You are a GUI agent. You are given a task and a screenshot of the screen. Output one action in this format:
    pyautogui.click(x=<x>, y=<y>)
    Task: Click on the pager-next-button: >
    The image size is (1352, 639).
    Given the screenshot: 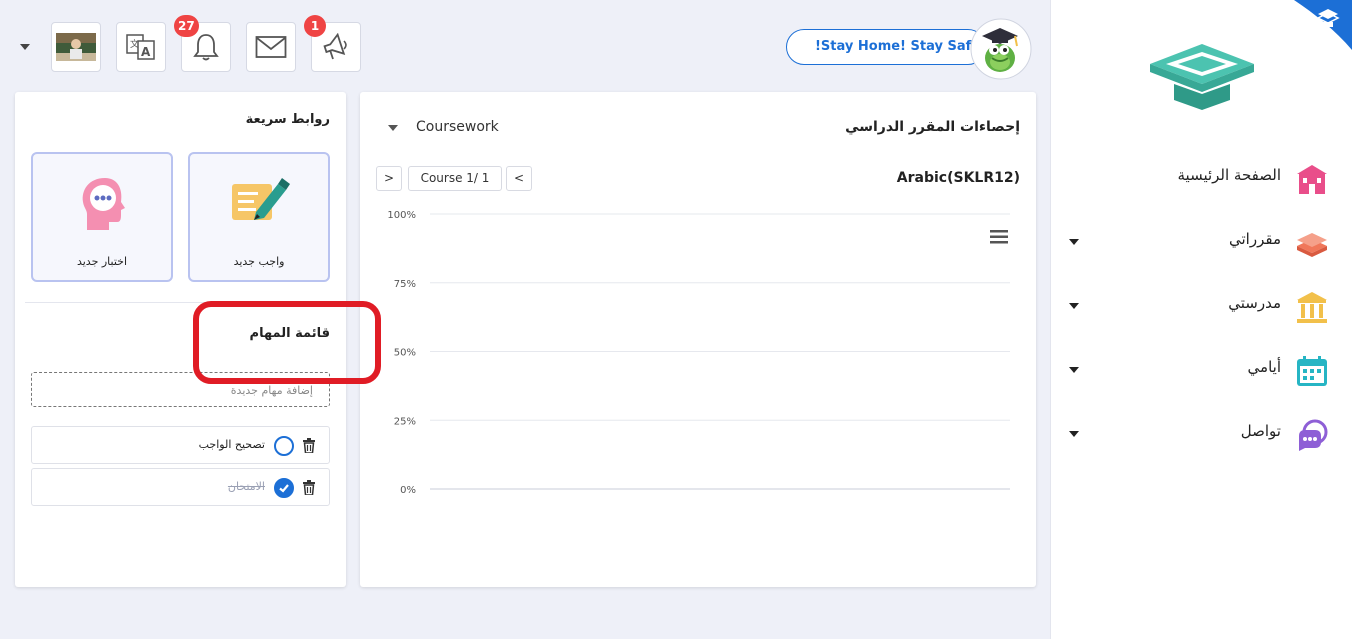 What is the action you would take?
    pyautogui.click(x=389, y=178)
    